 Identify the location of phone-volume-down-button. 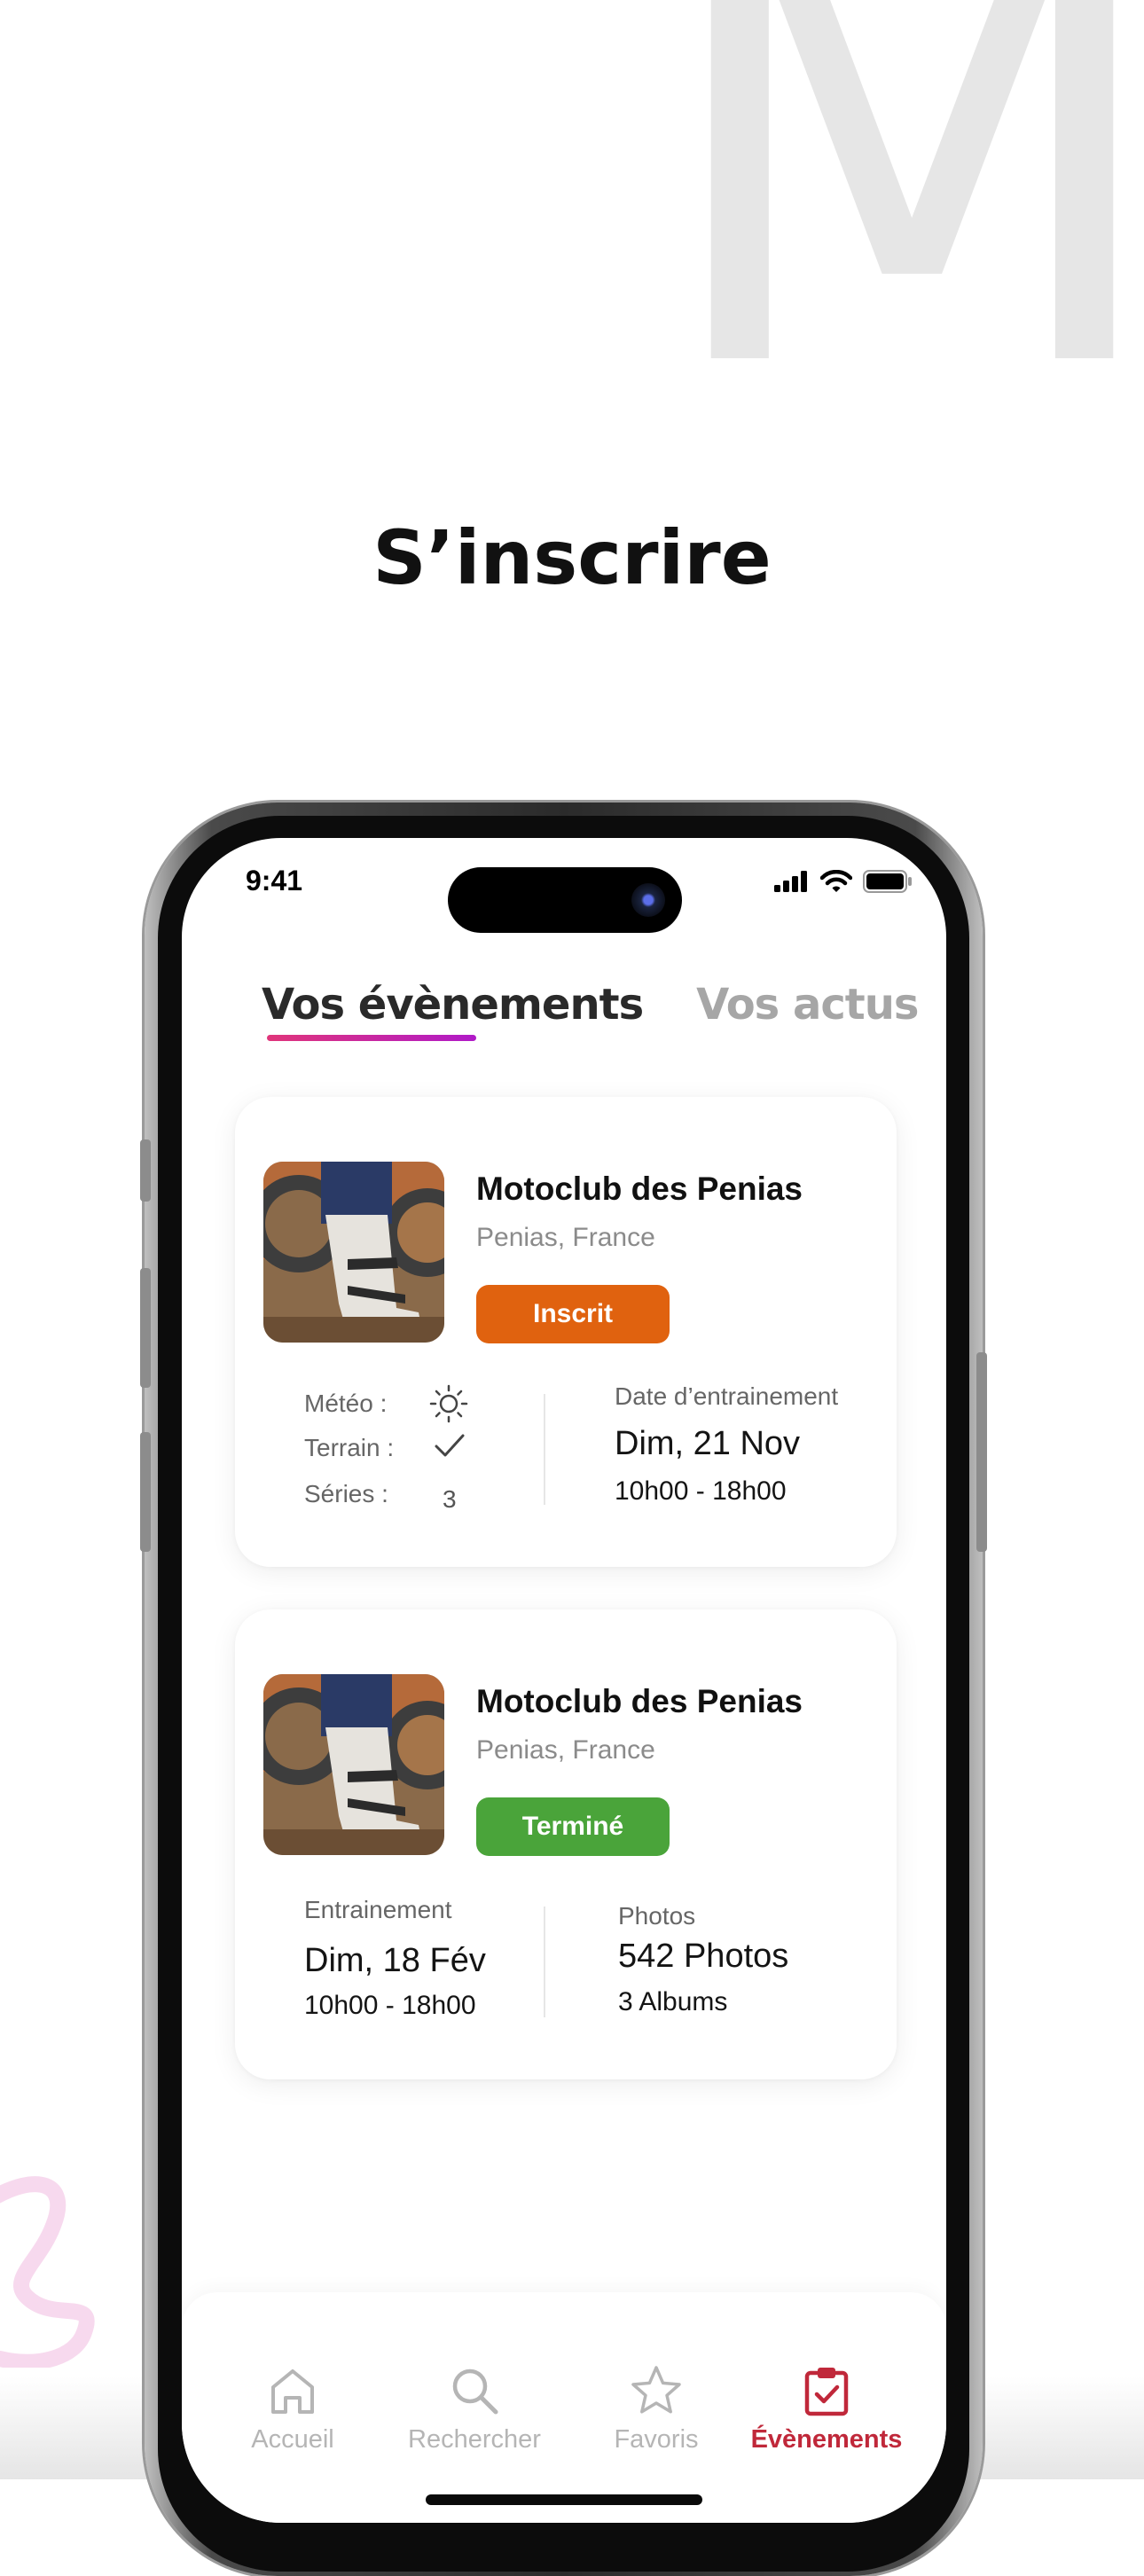
(145, 1492).